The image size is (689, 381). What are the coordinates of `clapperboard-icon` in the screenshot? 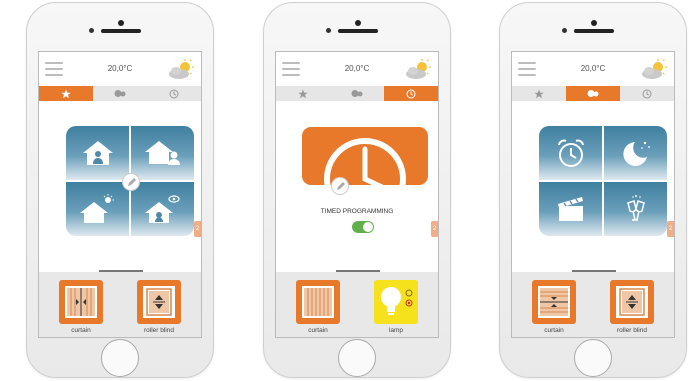 It's located at (570, 209).